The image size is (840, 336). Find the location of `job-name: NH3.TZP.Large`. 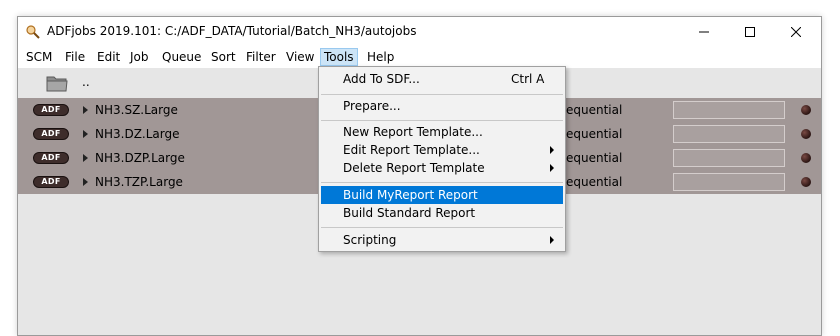

job-name: NH3.TZP.Large is located at coordinates (139, 182).